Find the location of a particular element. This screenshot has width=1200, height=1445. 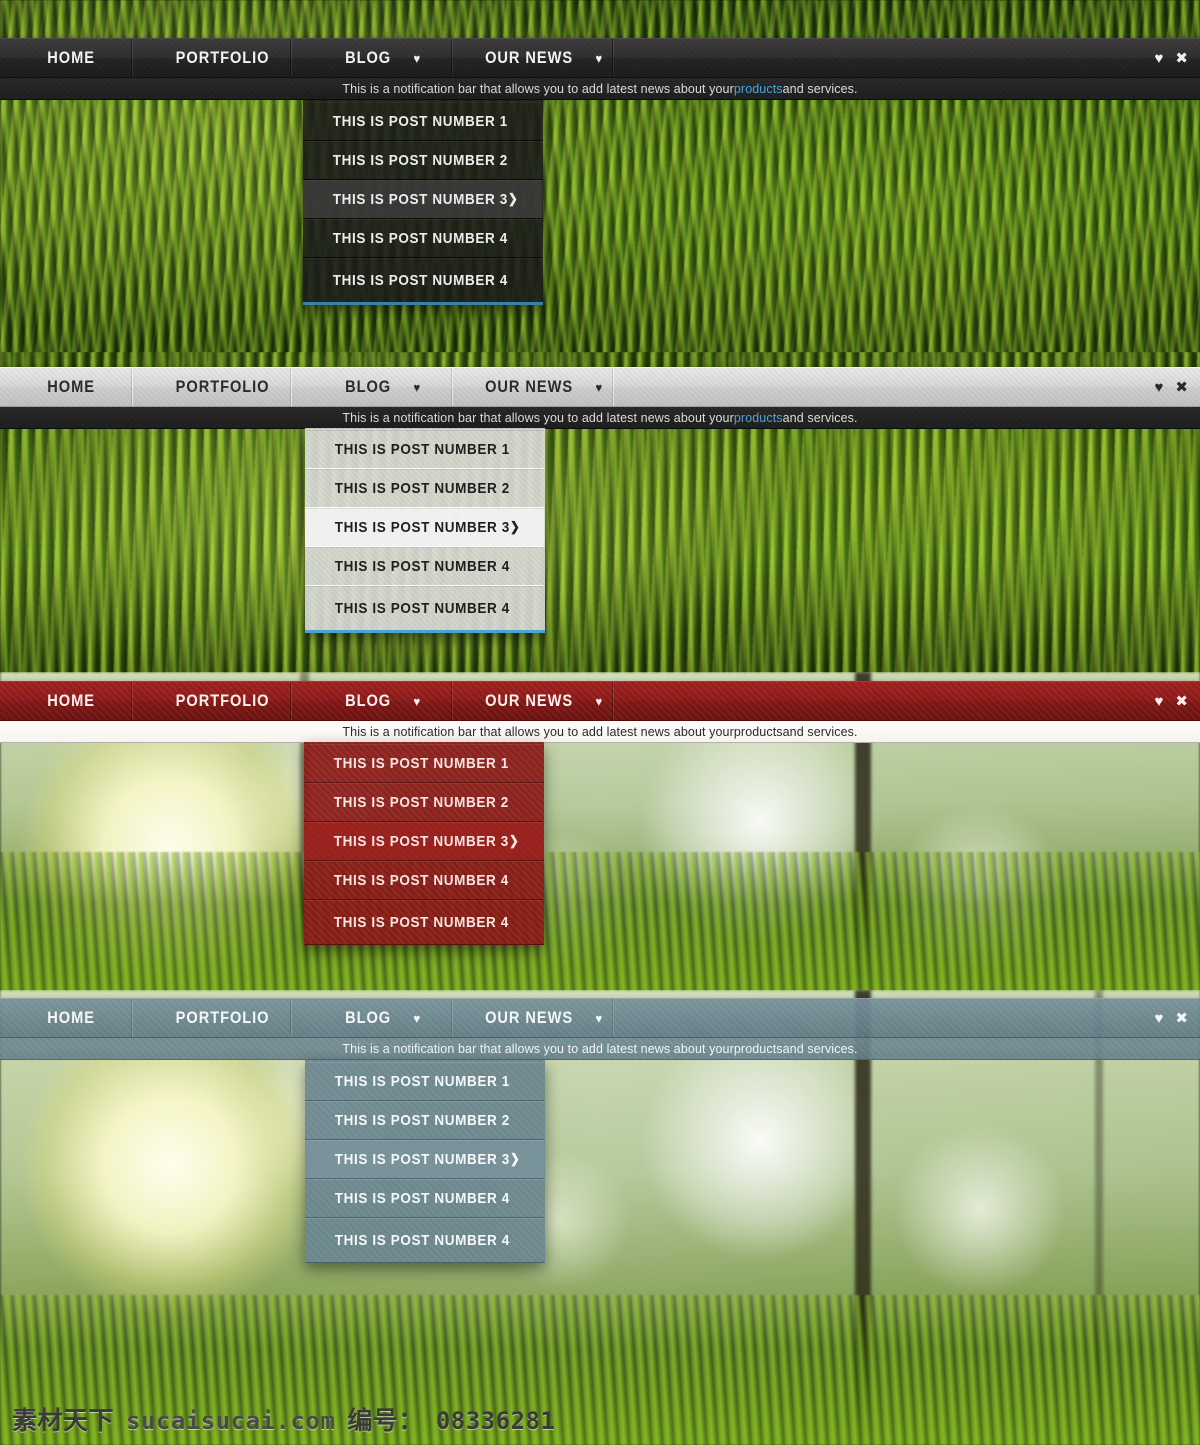

watermark-id-label: 编号： is located at coordinates (385, 1421).